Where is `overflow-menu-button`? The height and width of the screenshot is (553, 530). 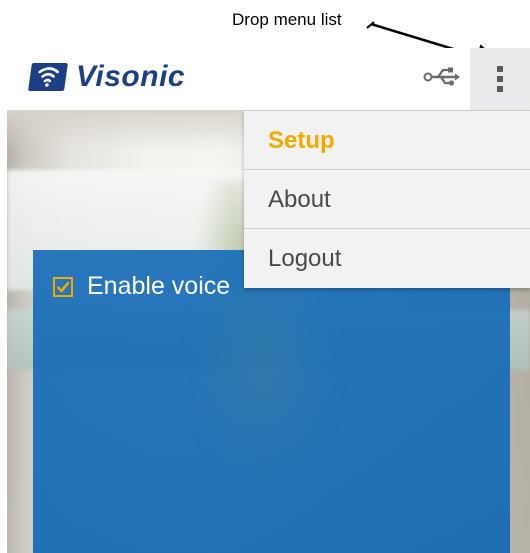
overflow-menu-button is located at coordinates (500, 79).